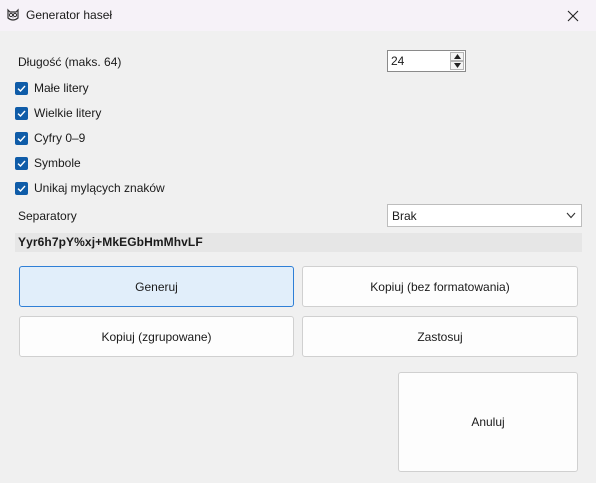 The height and width of the screenshot is (483, 596). Describe the element at coordinates (571, 215) in the screenshot. I see `chevron-down-icon` at that location.